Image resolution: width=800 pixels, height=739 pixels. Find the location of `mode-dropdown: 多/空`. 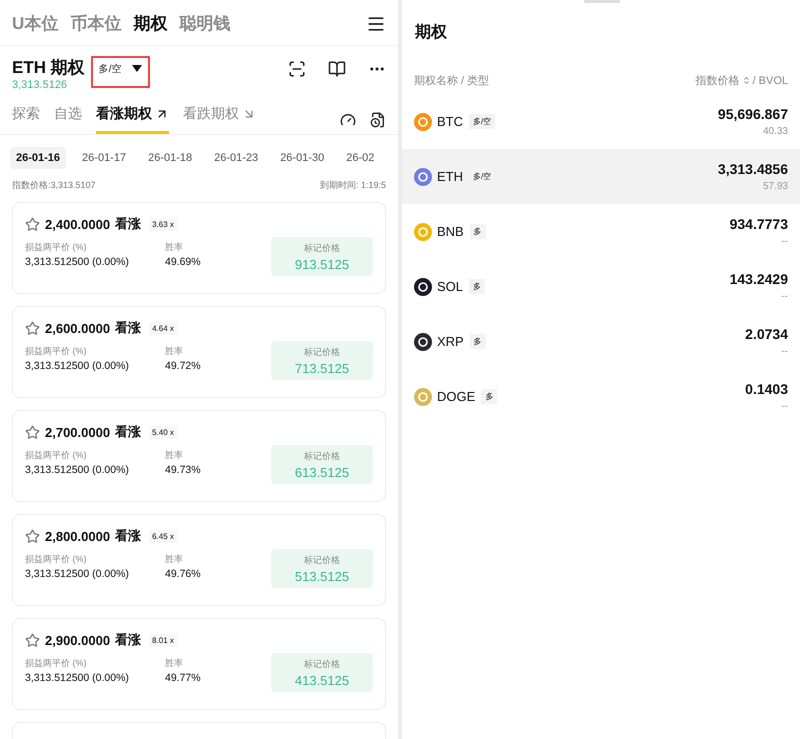

mode-dropdown: 多/空 is located at coordinates (120, 72).